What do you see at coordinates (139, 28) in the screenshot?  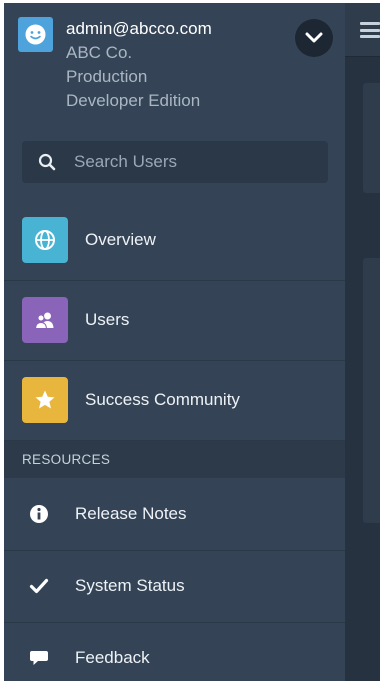 I see `account-email: admin@abcco.com` at bounding box center [139, 28].